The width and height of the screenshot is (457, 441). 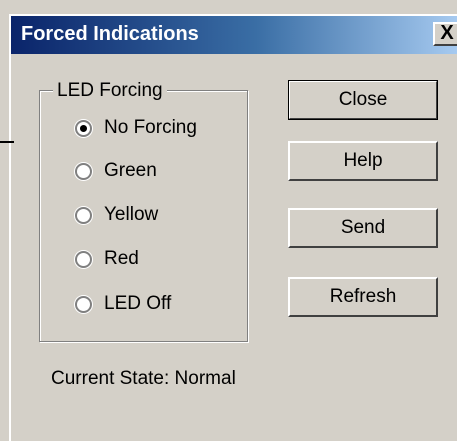 What do you see at coordinates (363, 161) in the screenshot?
I see `help-button: Help` at bounding box center [363, 161].